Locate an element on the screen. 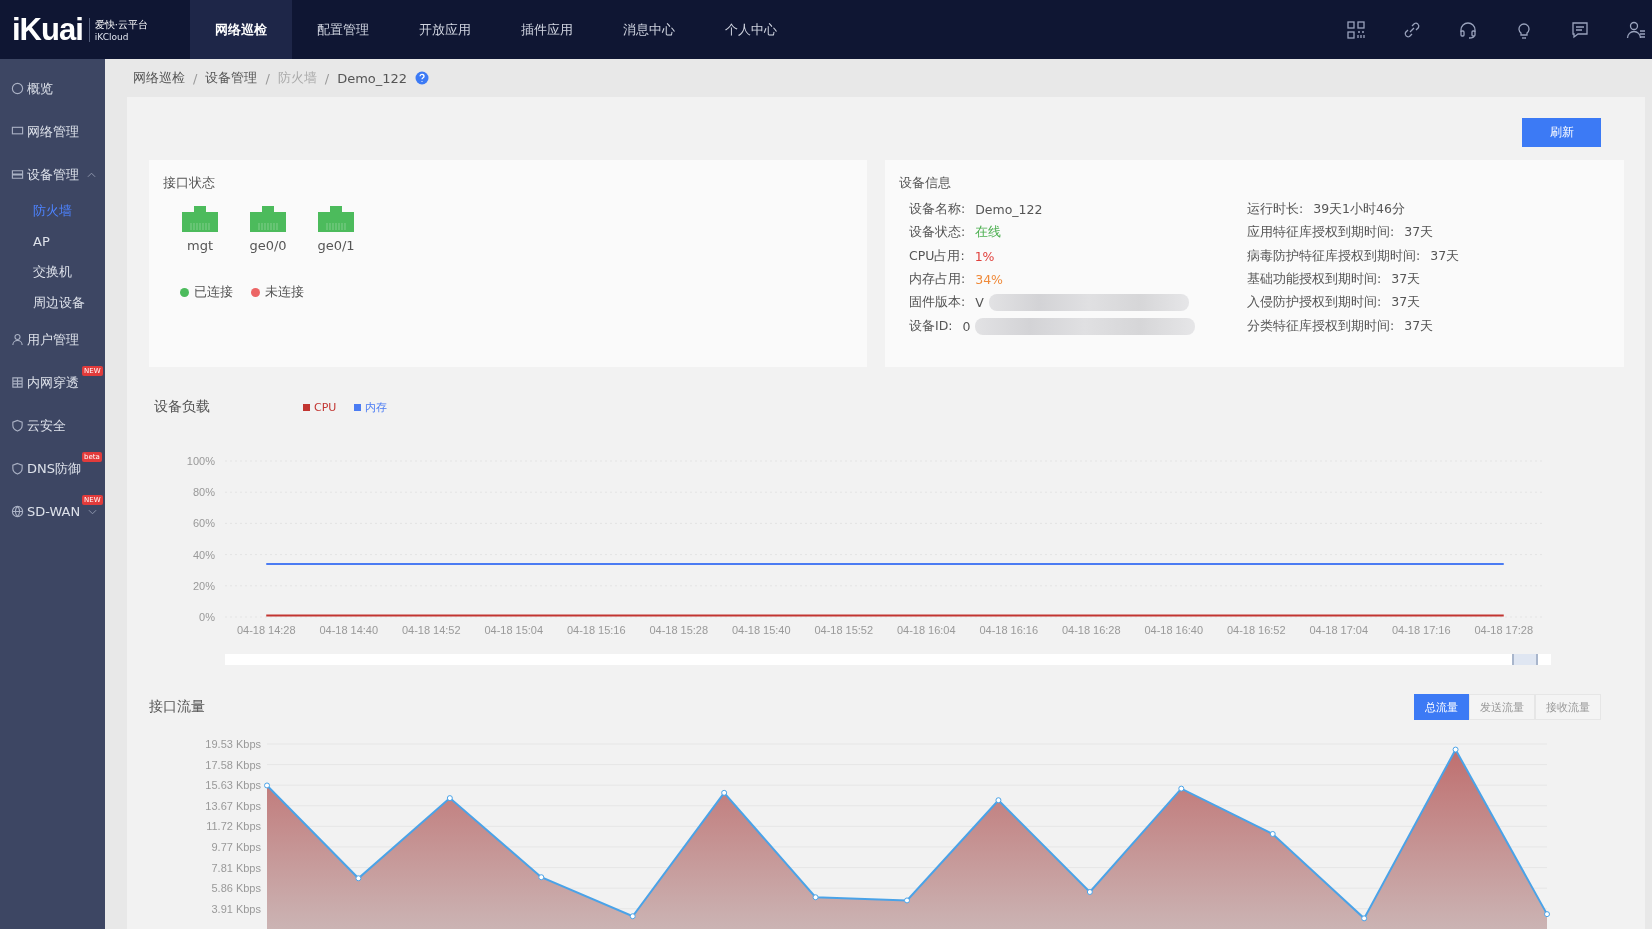 The image size is (1652, 929). info-label: 基础功能授权到期时间: is located at coordinates (1314, 280).